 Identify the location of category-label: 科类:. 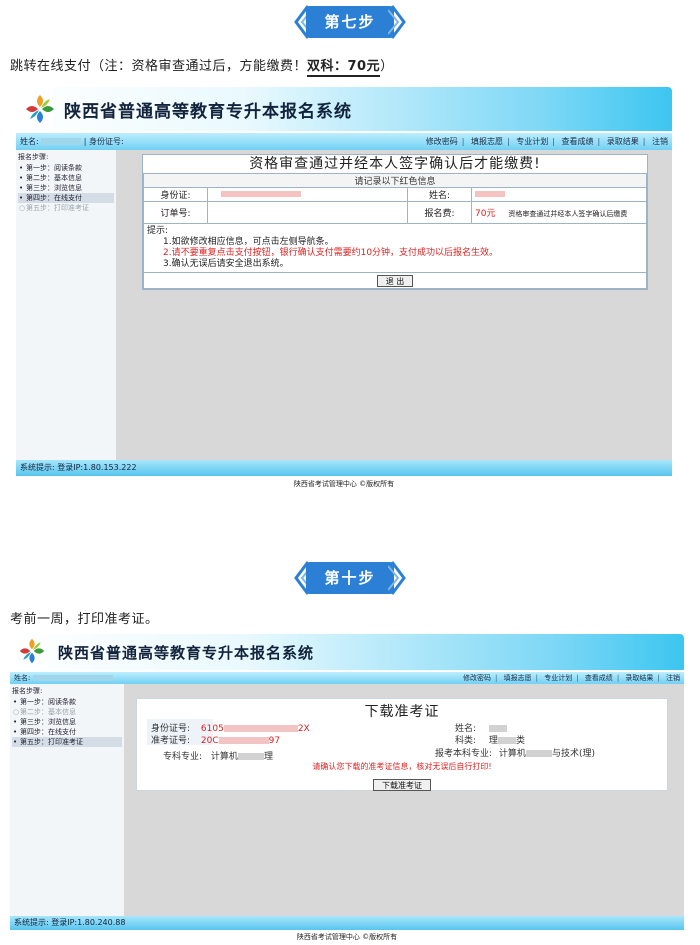
(466, 741).